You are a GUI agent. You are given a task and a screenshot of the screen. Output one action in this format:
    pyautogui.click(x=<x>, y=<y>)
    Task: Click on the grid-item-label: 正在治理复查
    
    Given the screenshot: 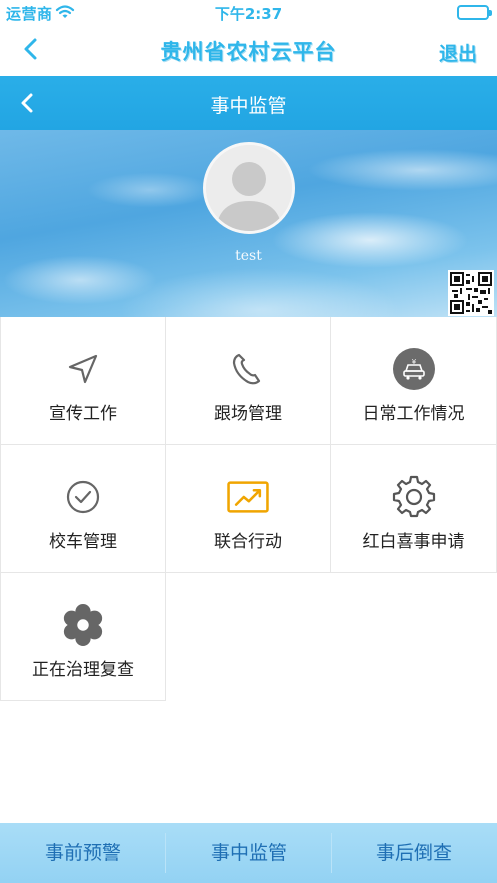 What is the action you would take?
    pyautogui.click(x=83, y=670)
    